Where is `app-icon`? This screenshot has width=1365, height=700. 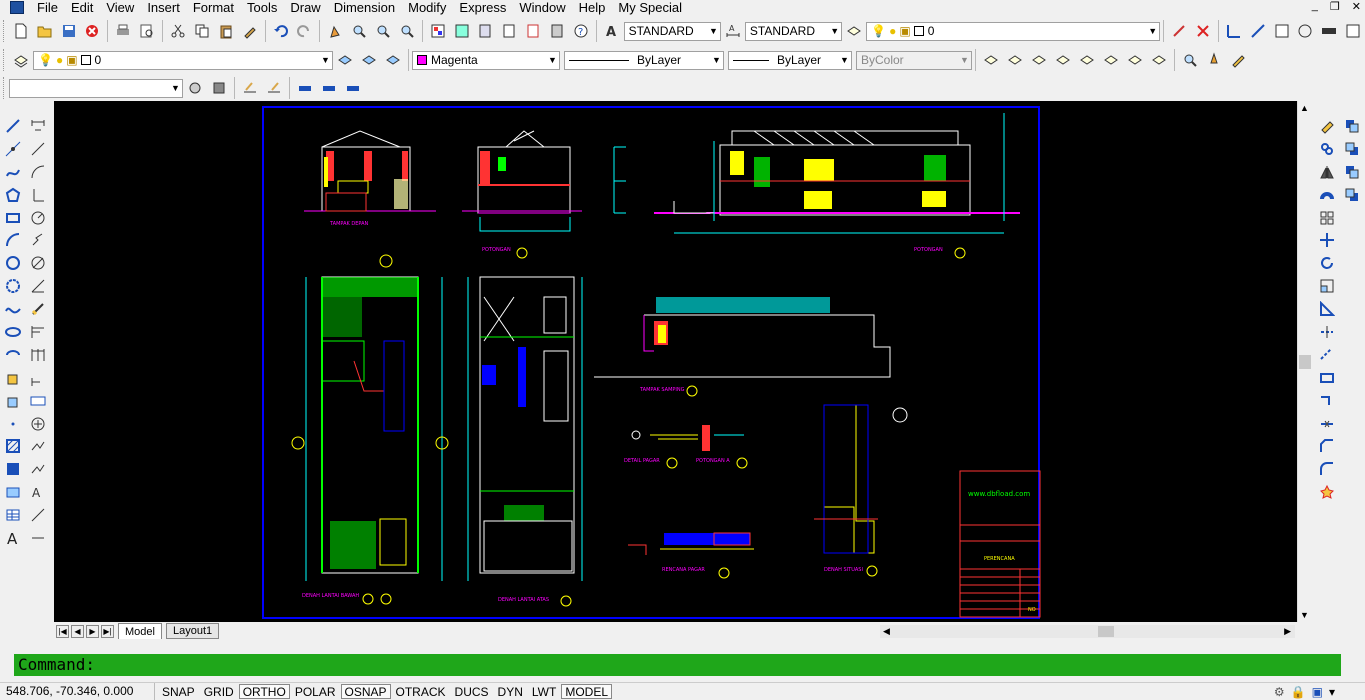 app-icon is located at coordinates (17, 7).